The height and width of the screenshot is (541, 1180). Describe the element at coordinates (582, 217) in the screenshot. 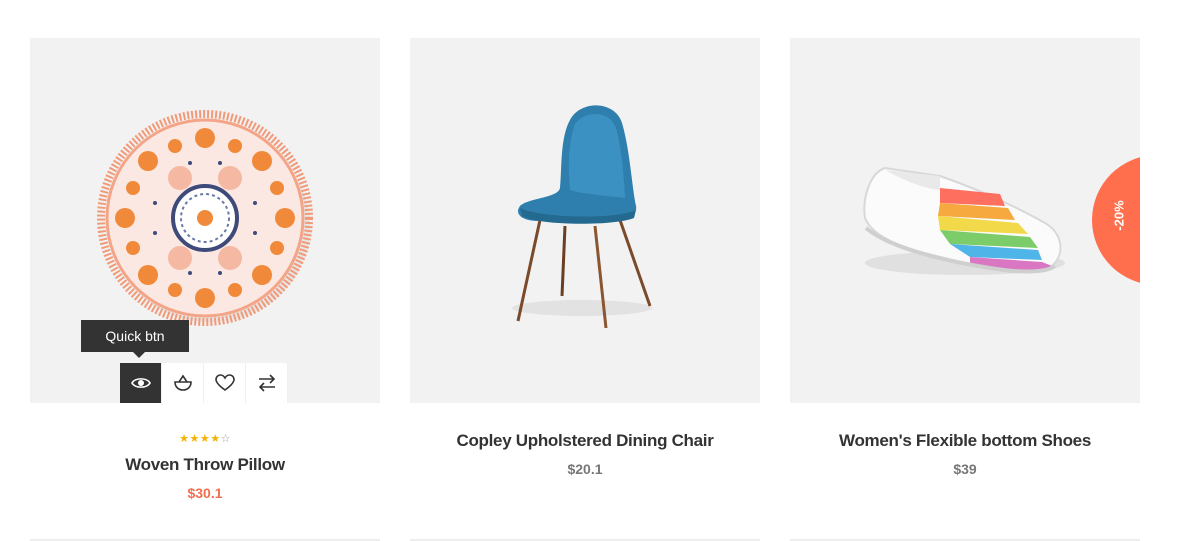

I see `chair-illustration` at that location.